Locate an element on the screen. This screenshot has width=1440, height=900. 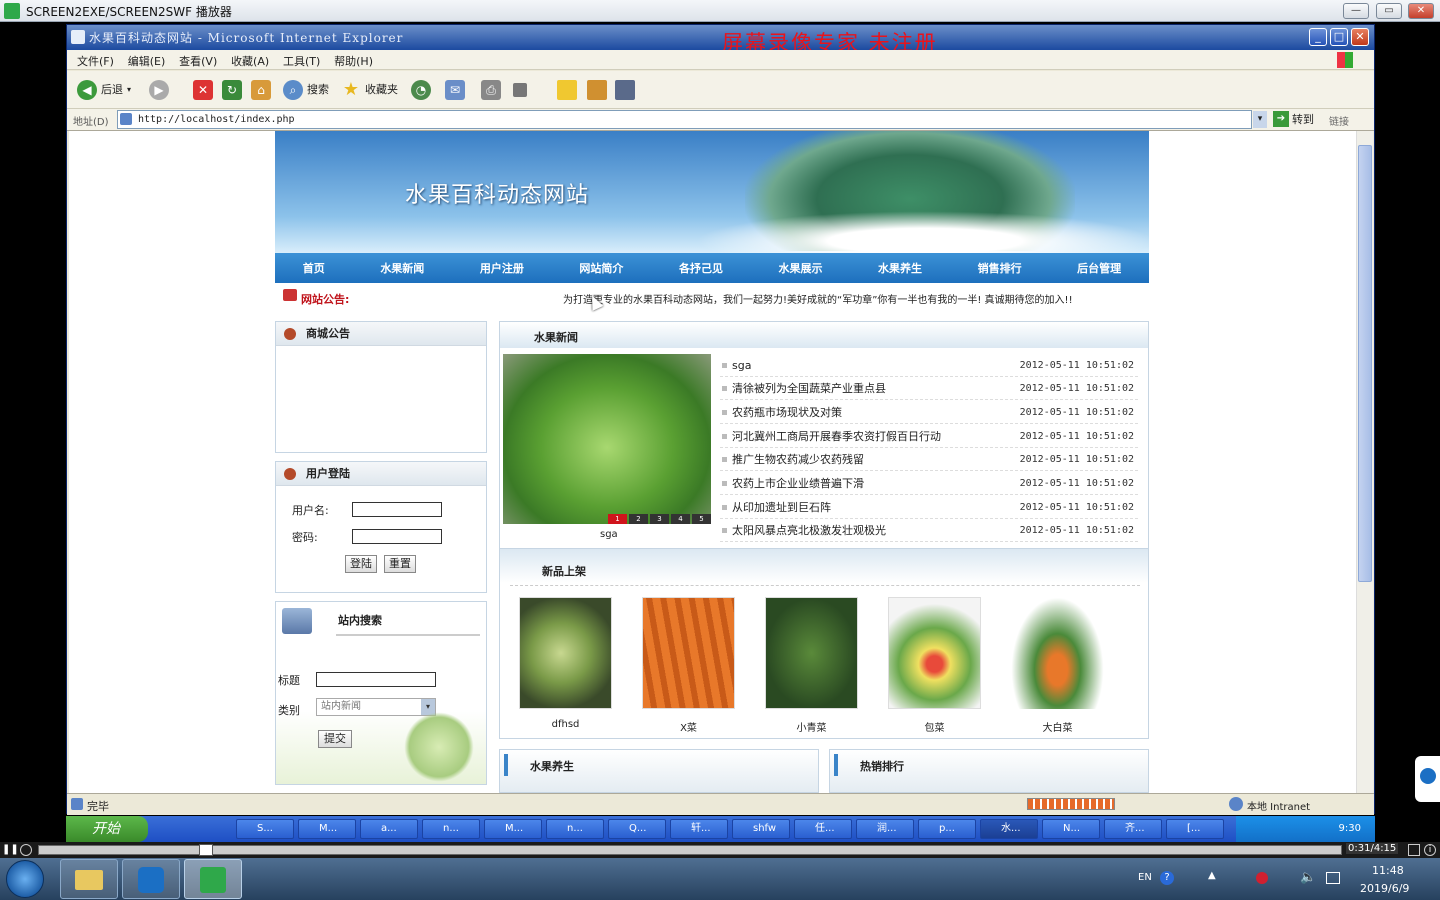
messenger-button is located at coordinates (625, 90).